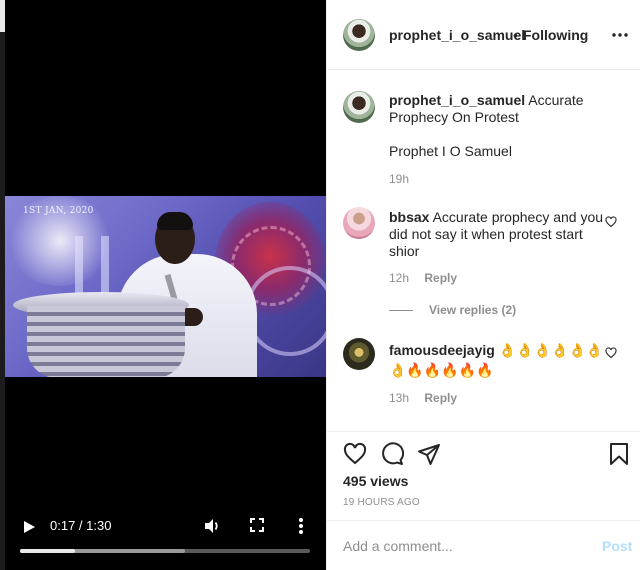 Image resolution: width=640 pixels, height=570 pixels. I want to click on author-username: prophet_i_o_samuel, so click(457, 35).